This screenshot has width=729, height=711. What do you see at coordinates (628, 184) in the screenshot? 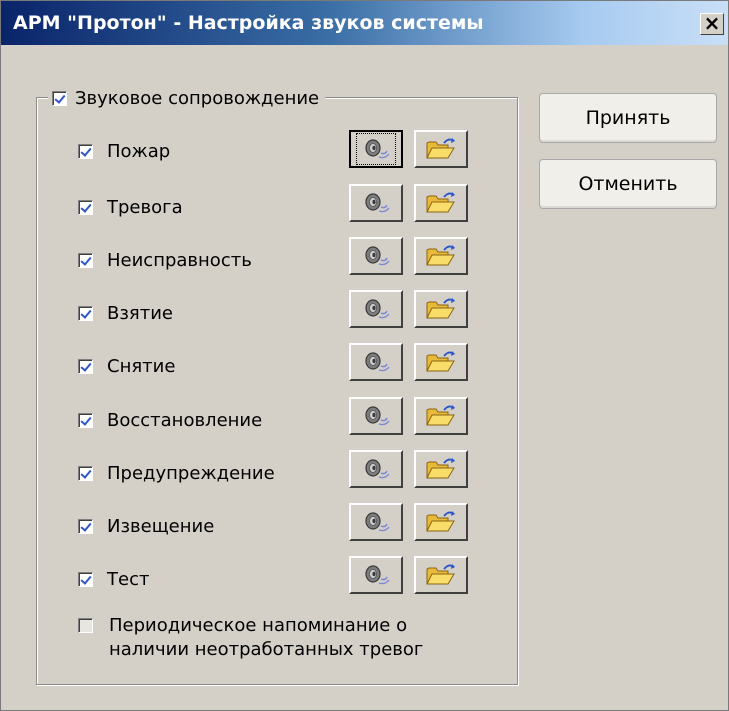
I see `cancel-button: Отменить` at bounding box center [628, 184].